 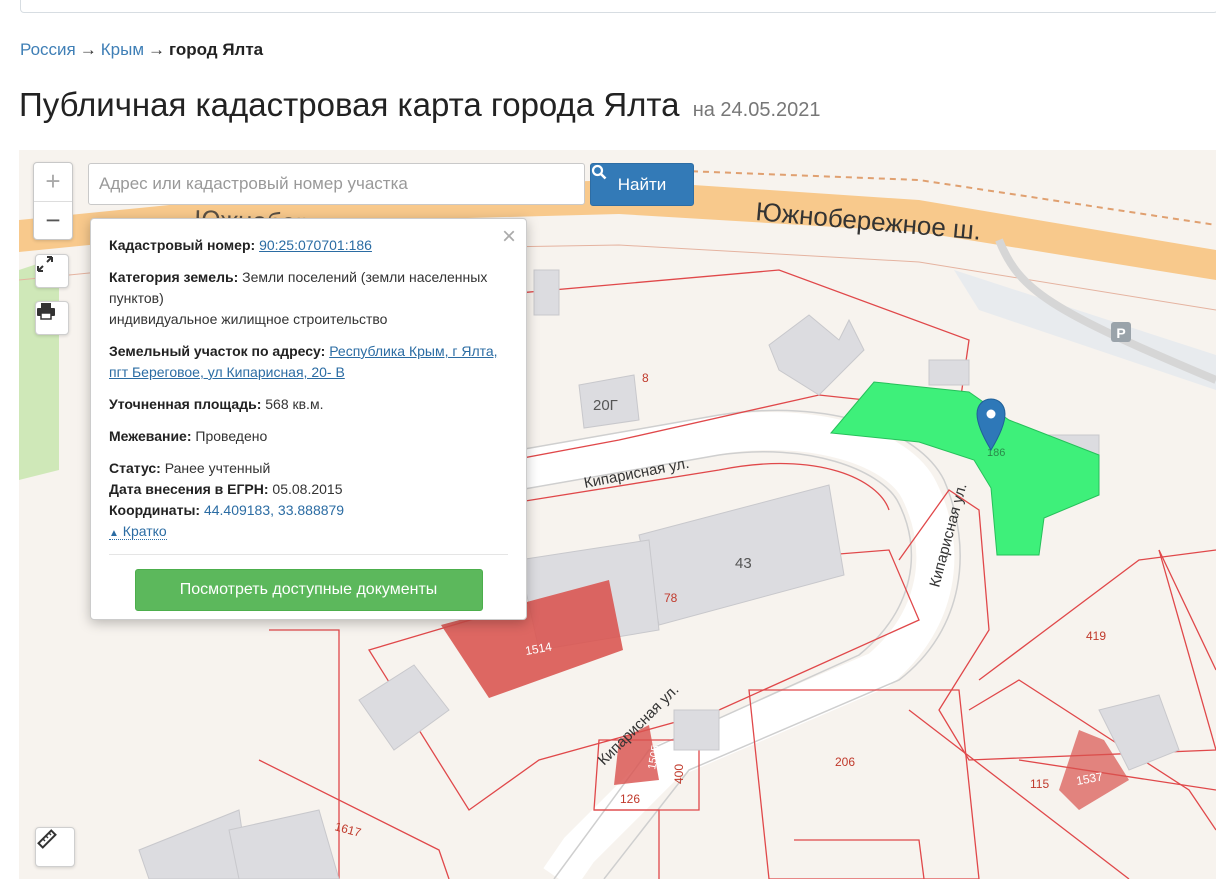 What do you see at coordinates (1120, 333) in the screenshot?
I see `parking-label: P` at bounding box center [1120, 333].